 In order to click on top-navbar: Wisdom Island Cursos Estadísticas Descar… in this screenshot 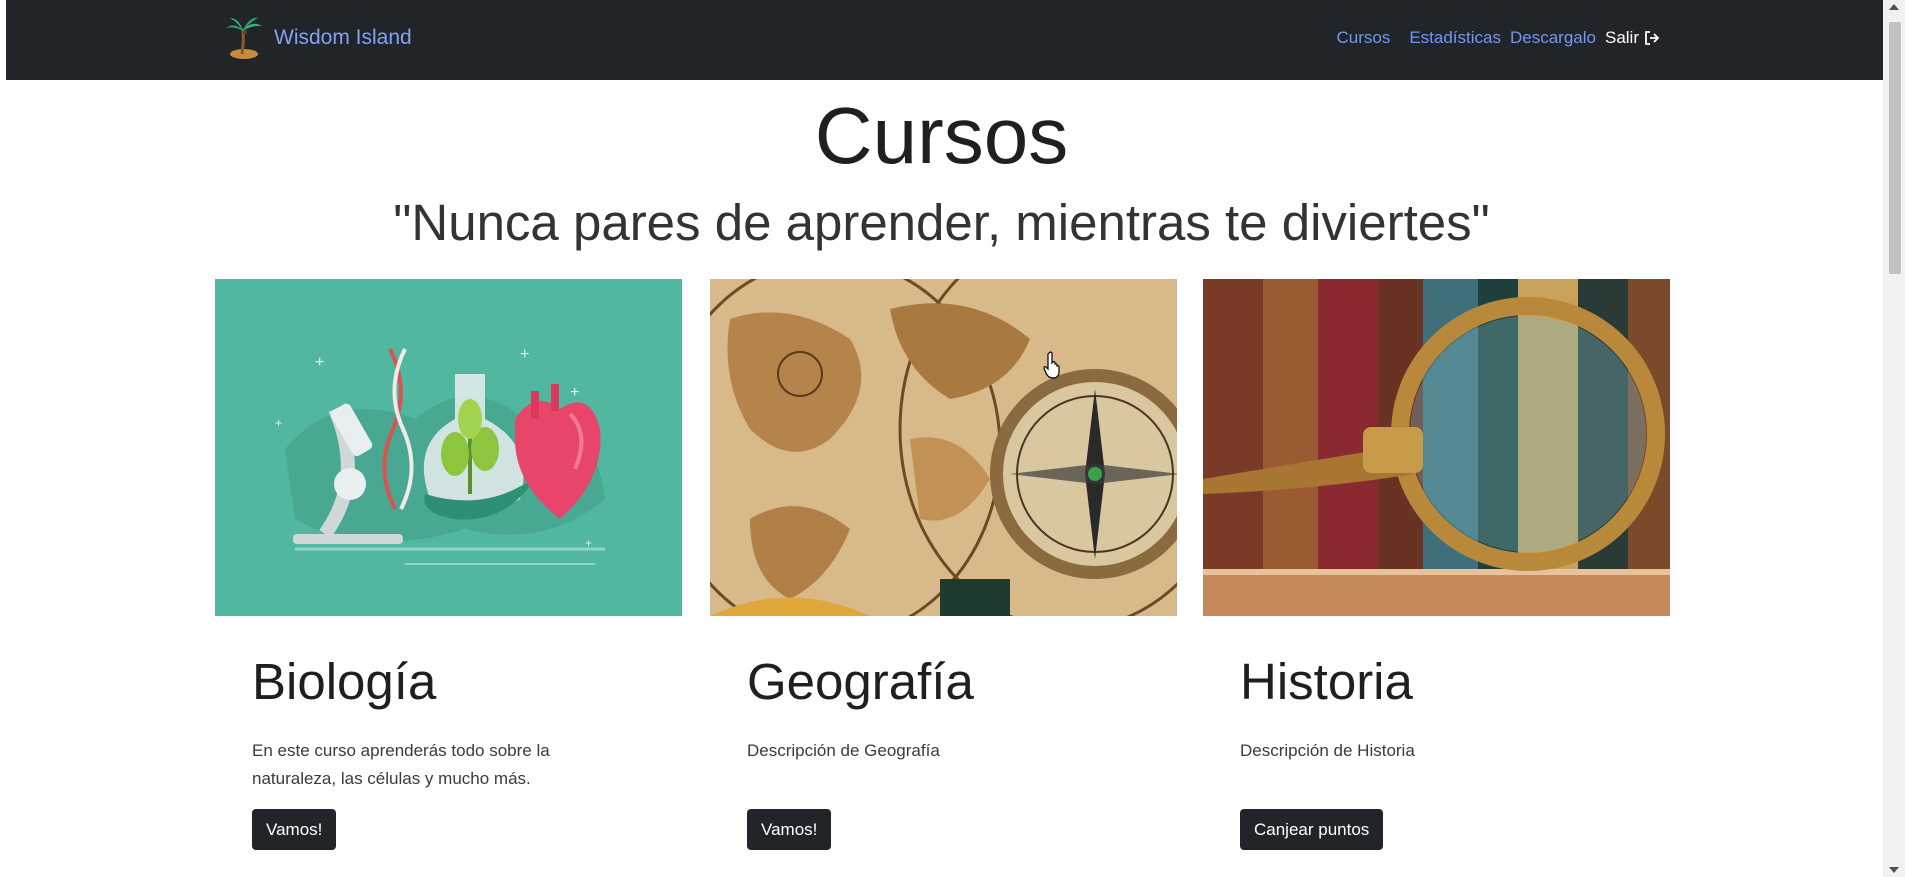, I will do `click(944, 40)`.